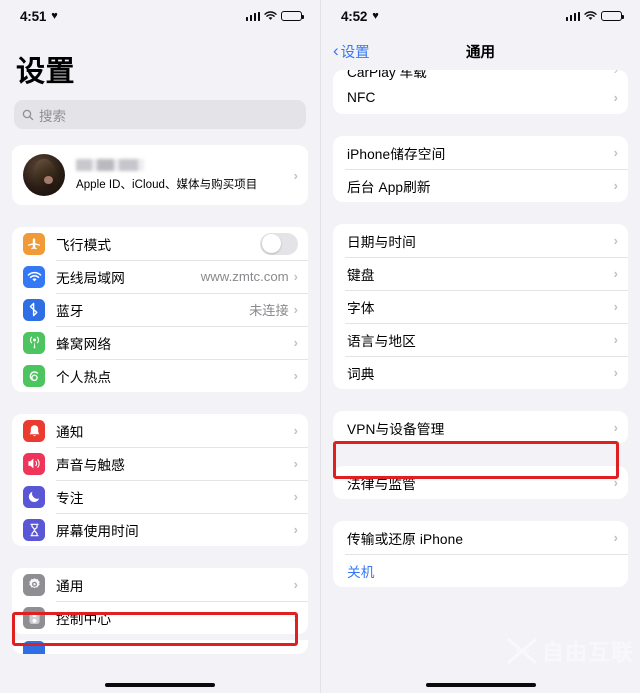 The image size is (640, 693). Describe the element at coordinates (34, 243) in the screenshot. I see `airplane-icon` at that location.